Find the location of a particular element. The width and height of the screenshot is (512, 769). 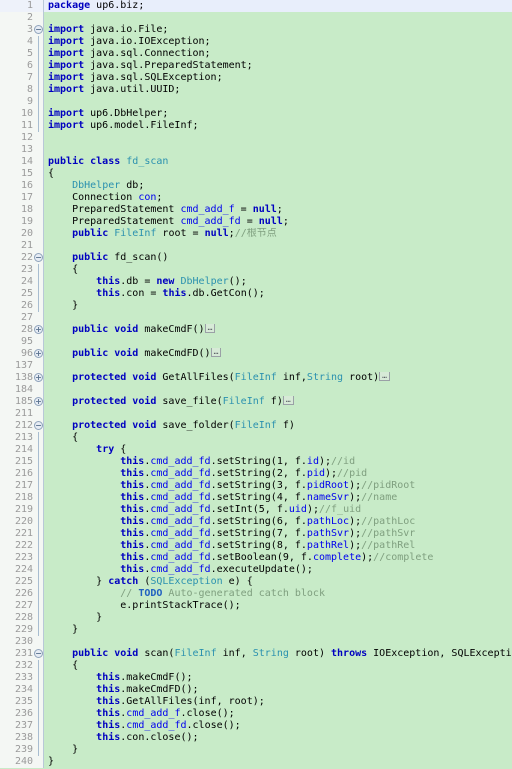

fold-collapse-icon: − is located at coordinates (38, 425).